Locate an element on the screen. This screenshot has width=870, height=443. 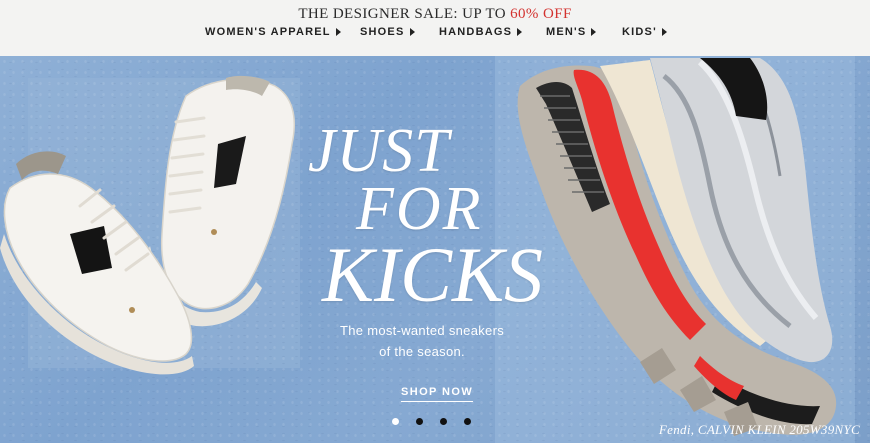
promo-text: THE DESIGNER SALE: UP TO is located at coordinates (404, 14).